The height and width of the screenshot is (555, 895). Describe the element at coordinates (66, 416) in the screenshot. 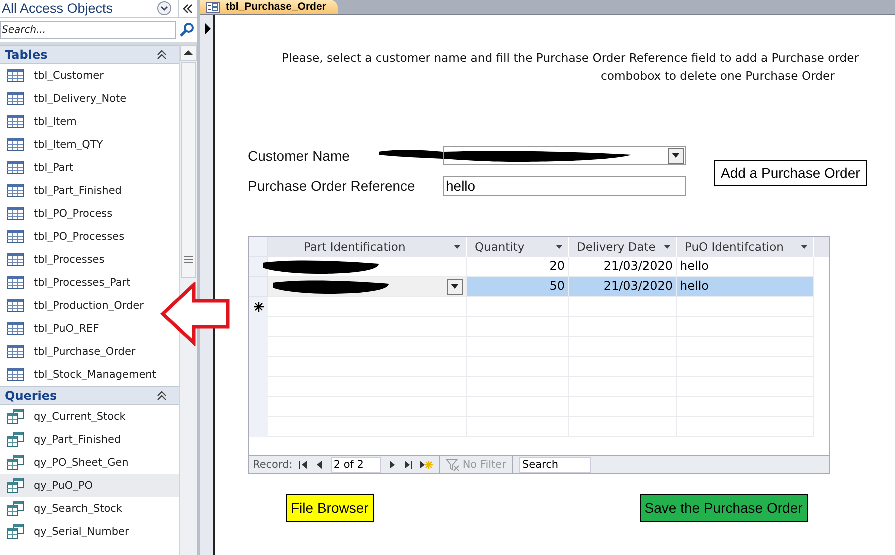

I see `navigation-item: qy_Current_Stock` at that location.